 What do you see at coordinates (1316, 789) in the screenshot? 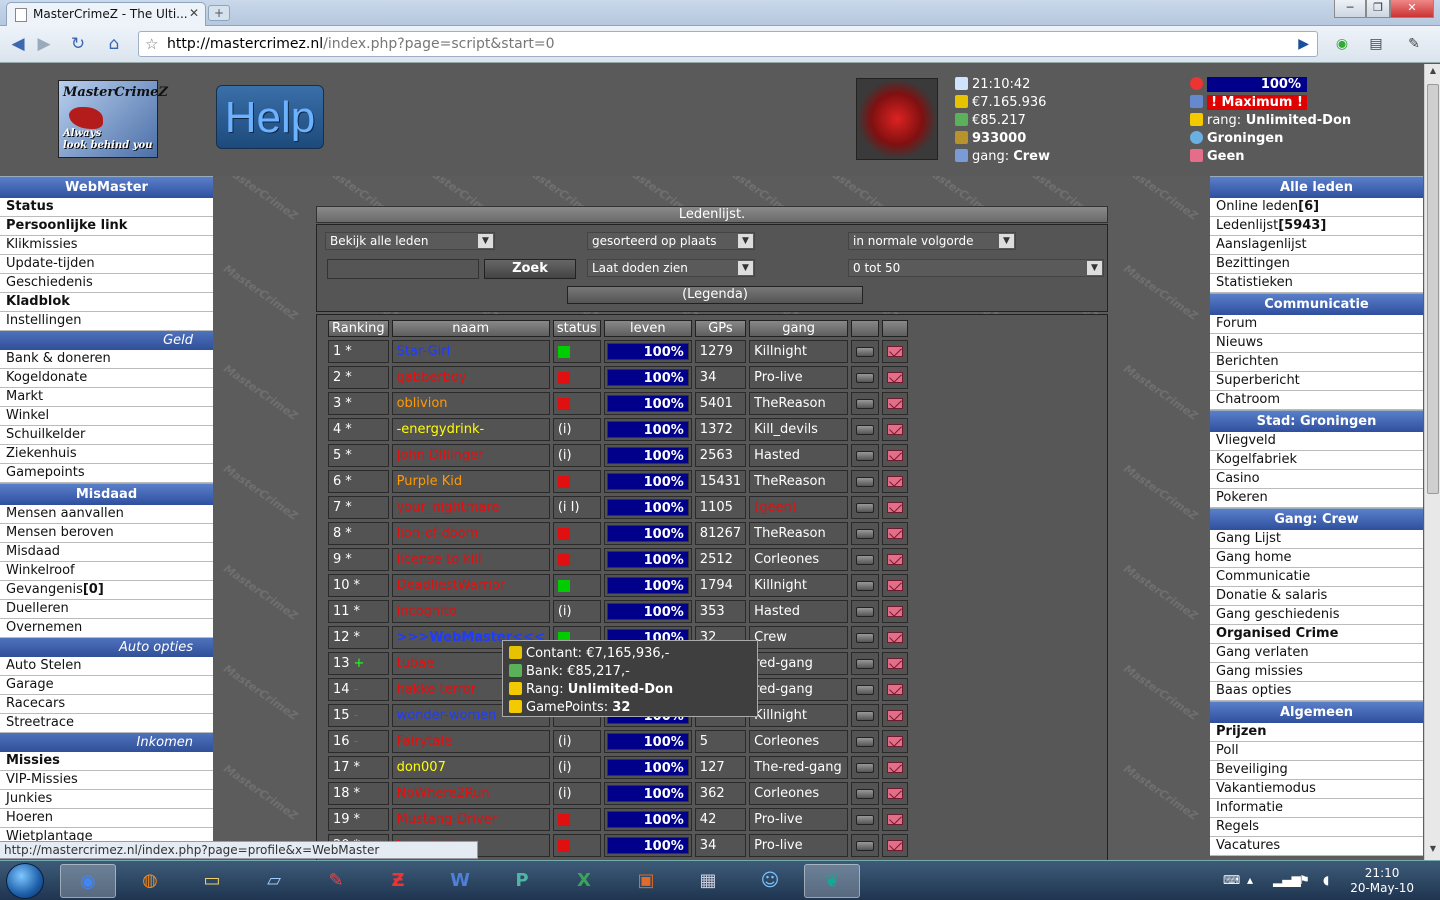
I see `right-menu-item-vakantiemodus: Vakantiemodus` at bounding box center [1316, 789].